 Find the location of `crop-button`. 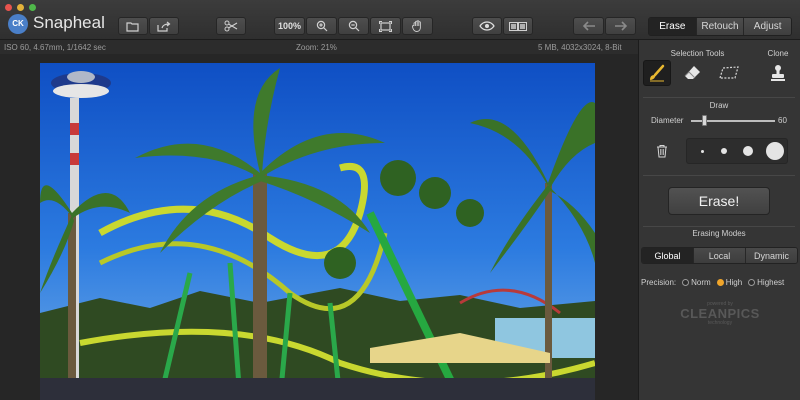

crop-button is located at coordinates (231, 26).